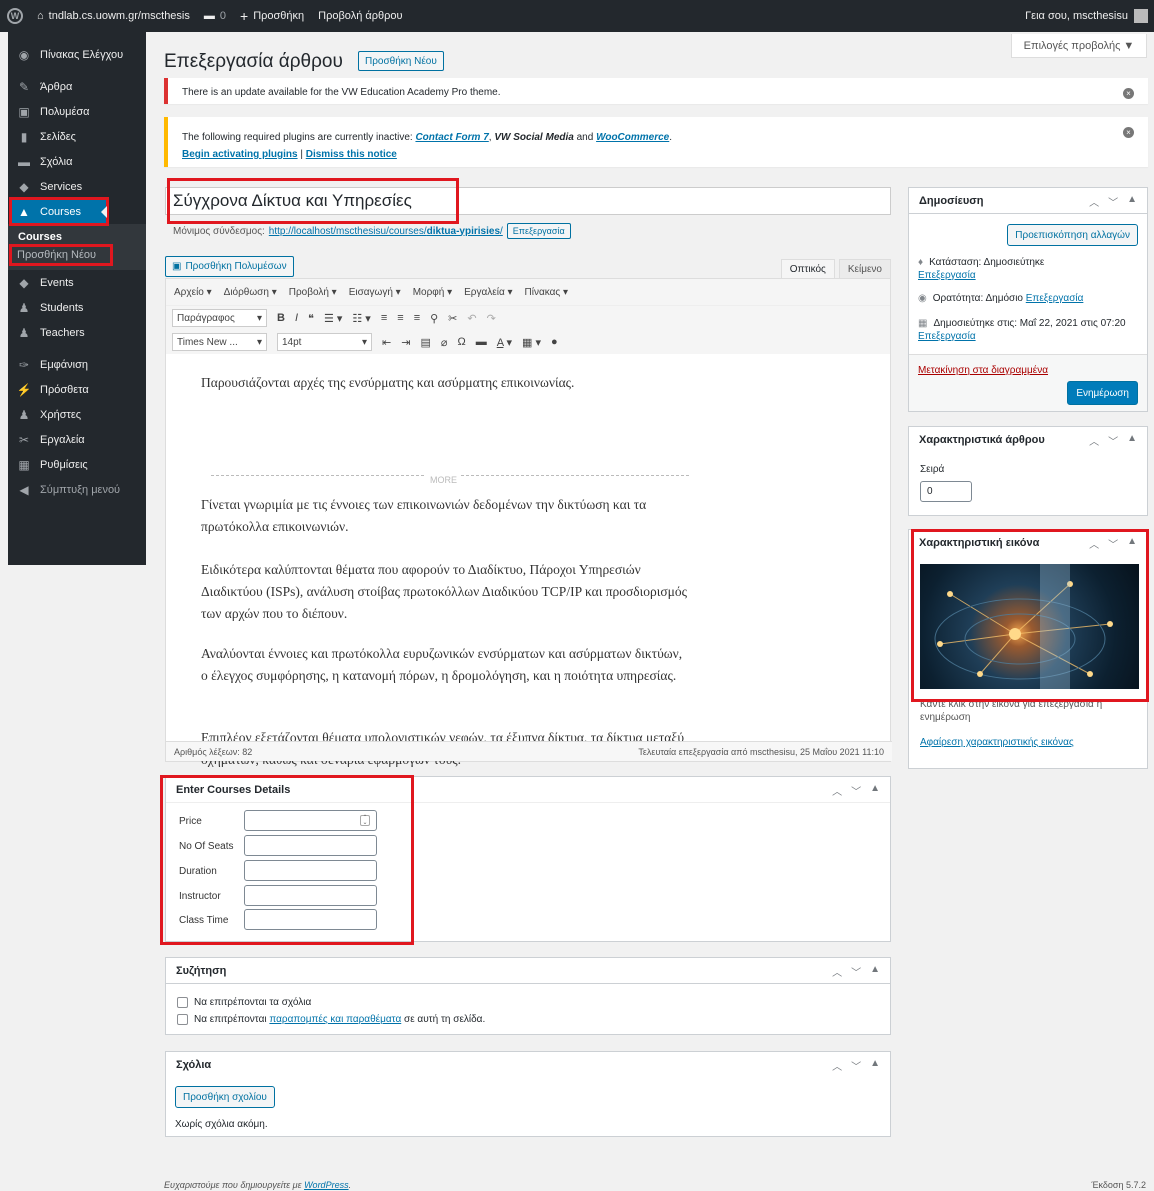 This screenshot has height=1191, width=1154. What do you see at coordinates (313, 201) in the screenshot?
I see `post-title-input: Σύγχρονα Δίκτυα και Υπηρεσίες` at bounding box center [313, 201].